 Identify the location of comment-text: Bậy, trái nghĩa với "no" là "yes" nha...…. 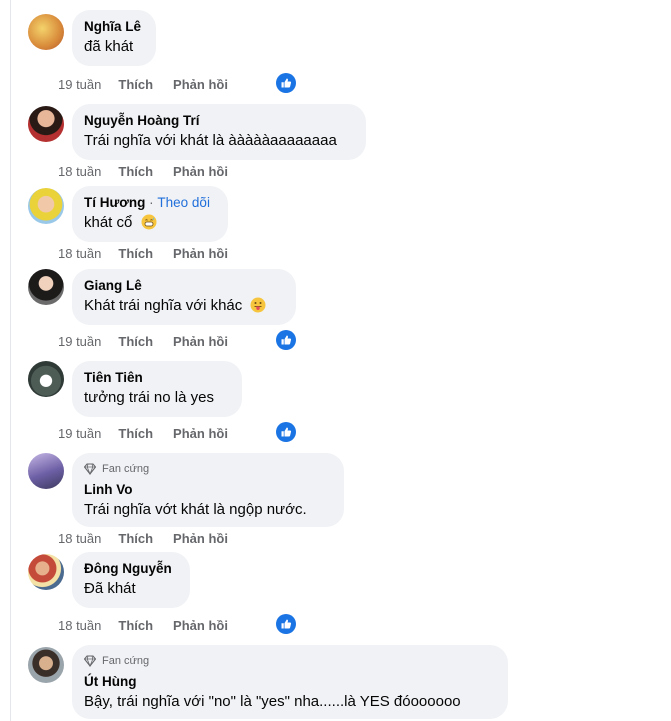
(272, 701).